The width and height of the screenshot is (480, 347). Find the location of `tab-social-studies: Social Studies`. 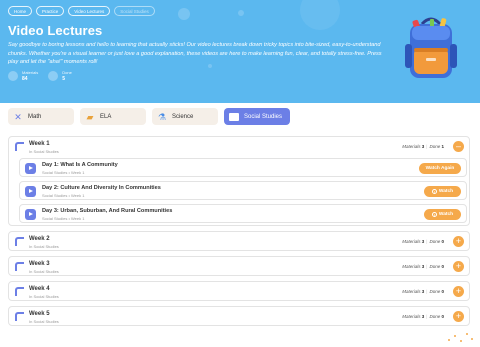

tab-social-studies: Social Studies is located at coordinates (257, 116).